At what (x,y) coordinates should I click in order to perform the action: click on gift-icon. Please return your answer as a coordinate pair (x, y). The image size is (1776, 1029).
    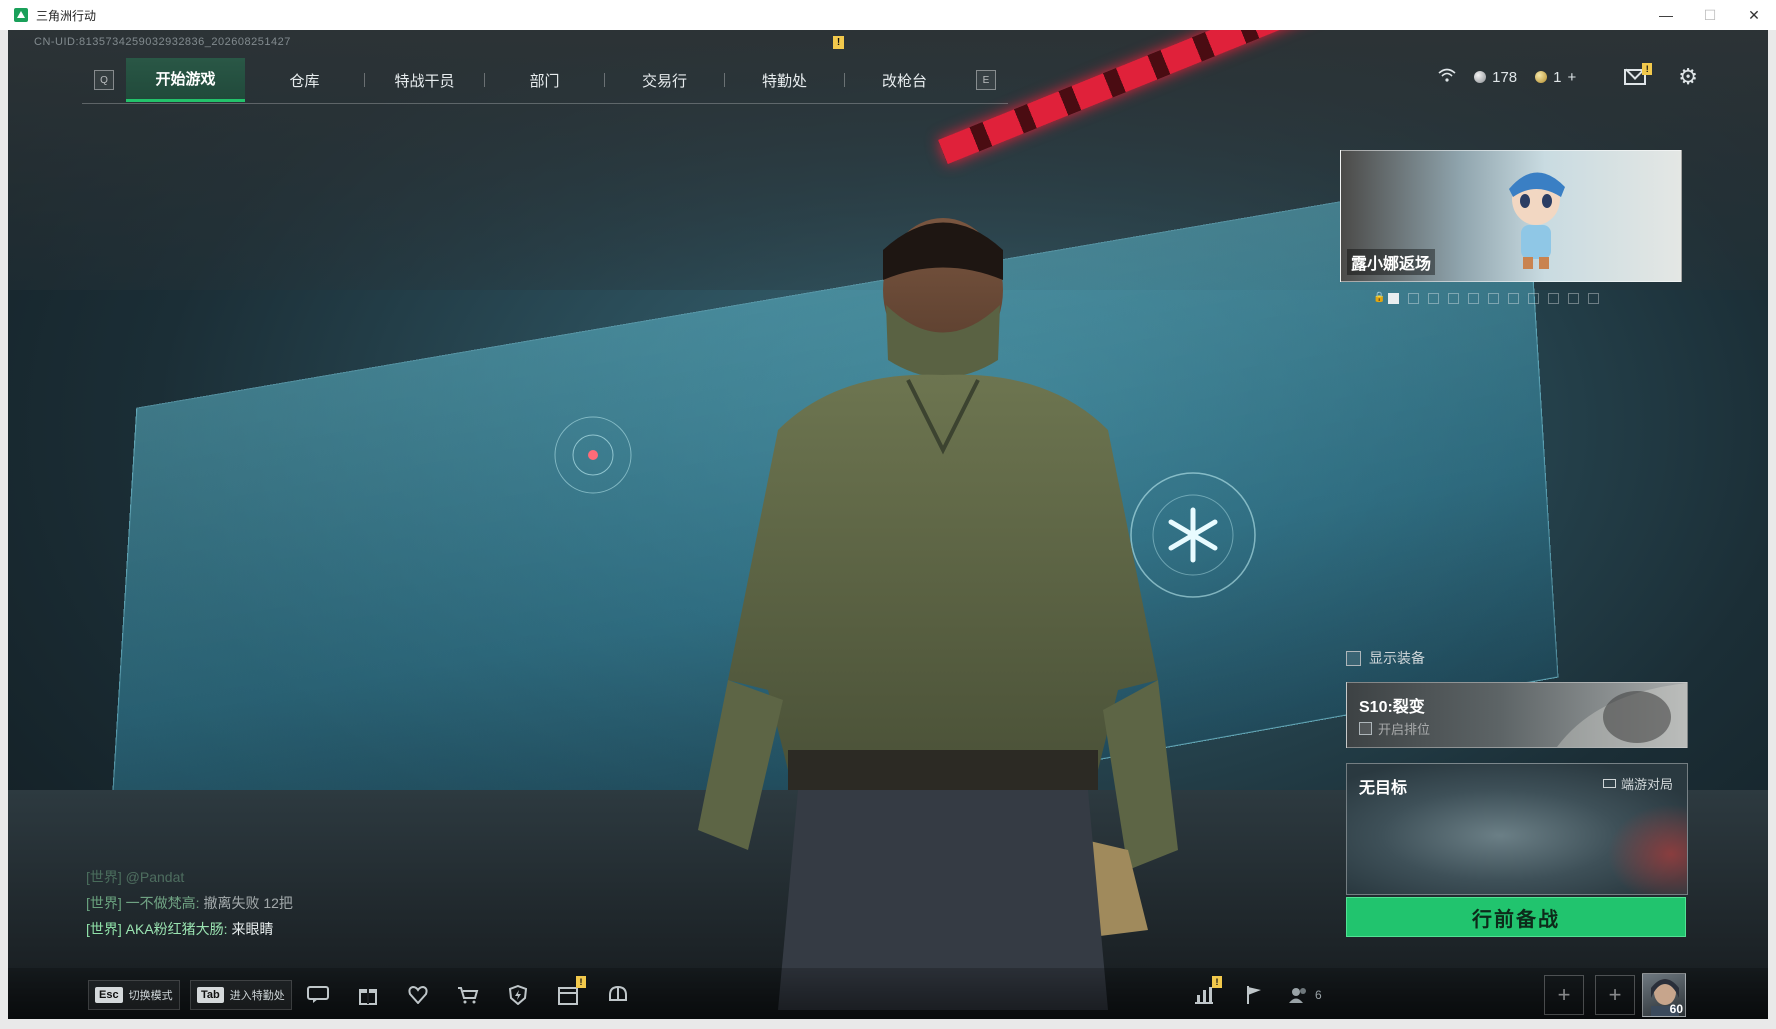
    Looking at the image, I should click on (368, 995).